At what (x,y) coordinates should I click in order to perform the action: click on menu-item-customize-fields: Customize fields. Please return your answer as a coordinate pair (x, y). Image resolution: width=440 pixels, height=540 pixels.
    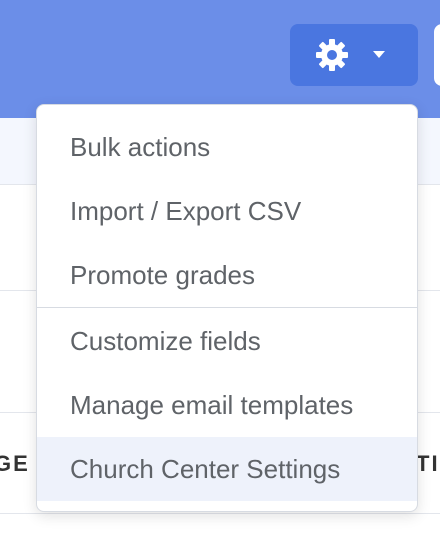
    Looking at the image, I should click on (227, 341).